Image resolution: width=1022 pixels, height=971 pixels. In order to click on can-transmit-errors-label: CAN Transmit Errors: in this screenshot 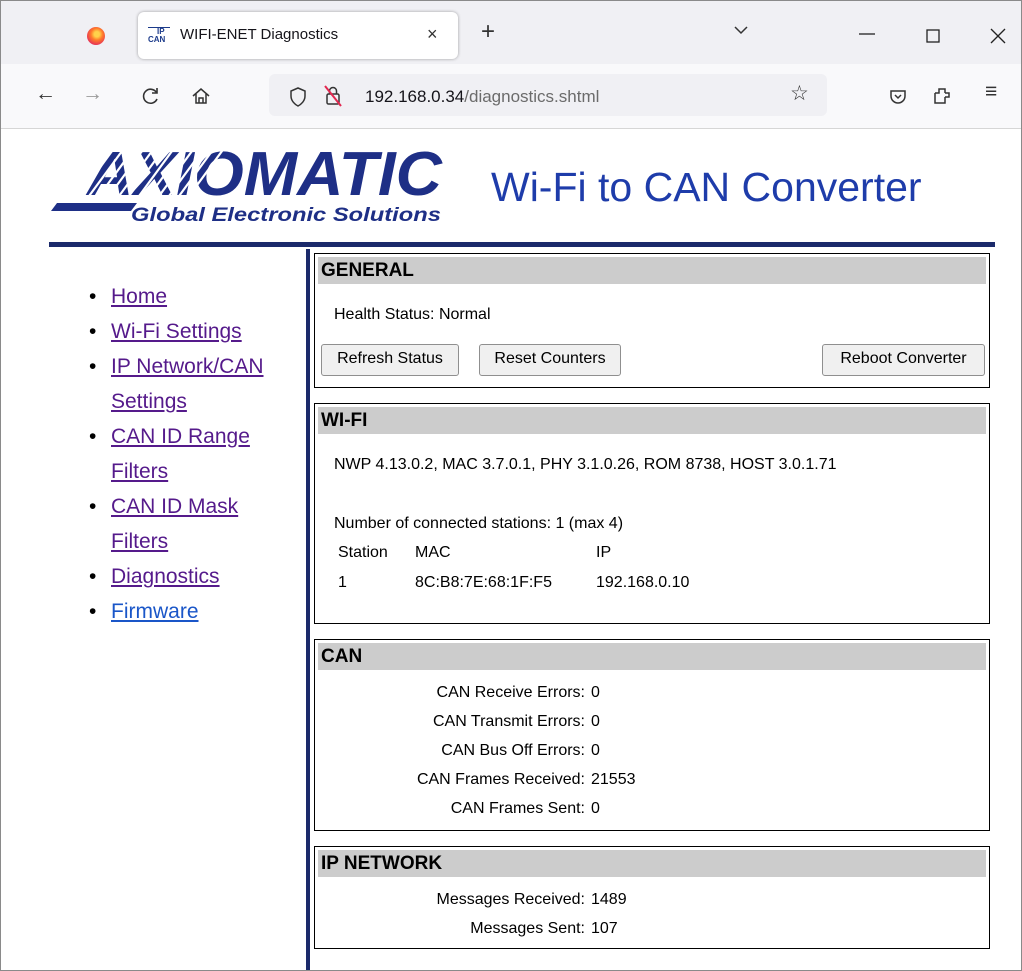, I will do `click(508, 721)`.